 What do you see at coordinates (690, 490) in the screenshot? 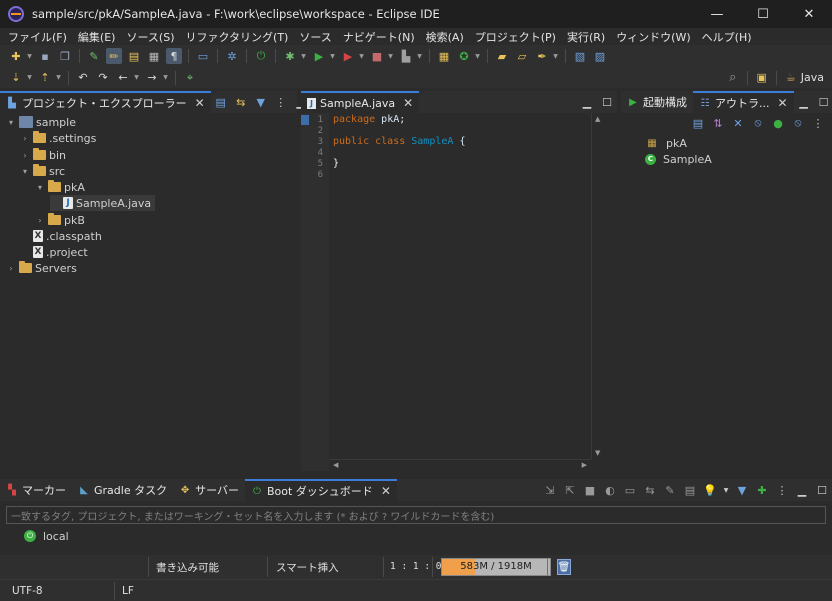
I see `properties-icon: ▤` at bounding box center [690, 490].